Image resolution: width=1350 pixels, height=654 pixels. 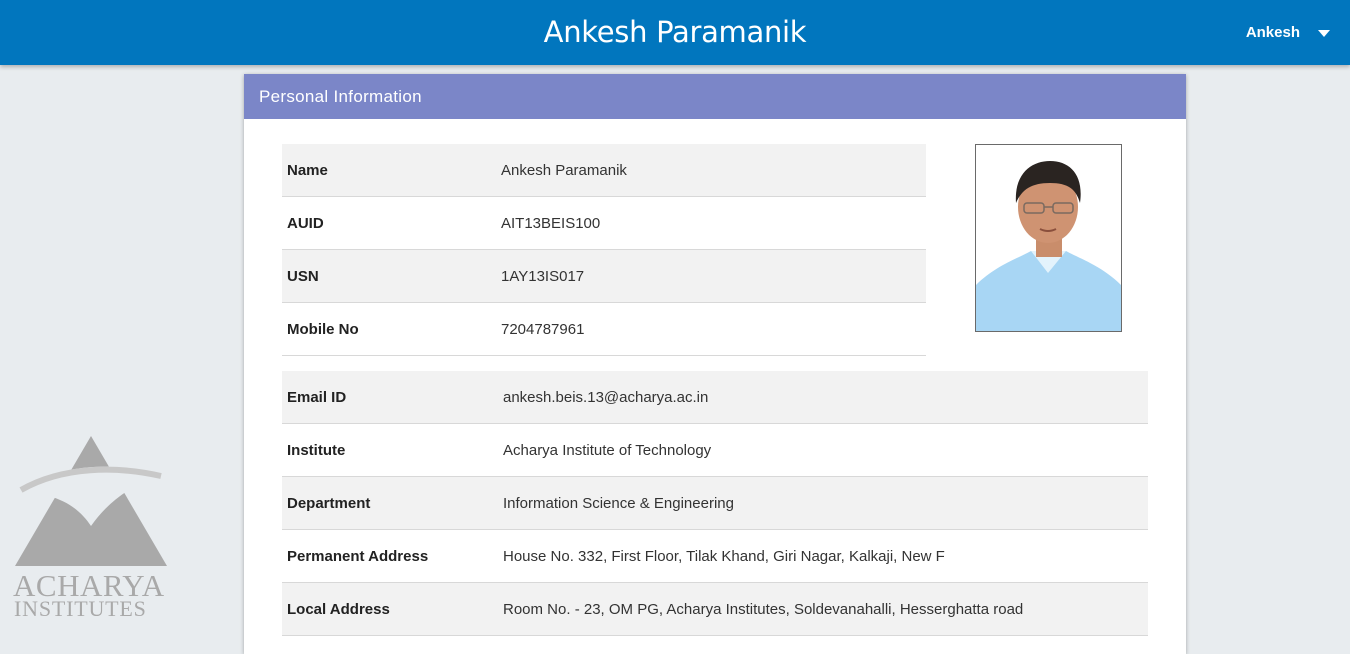 I want to click on row-label: Permanent Address, so click(x=358, y=556).